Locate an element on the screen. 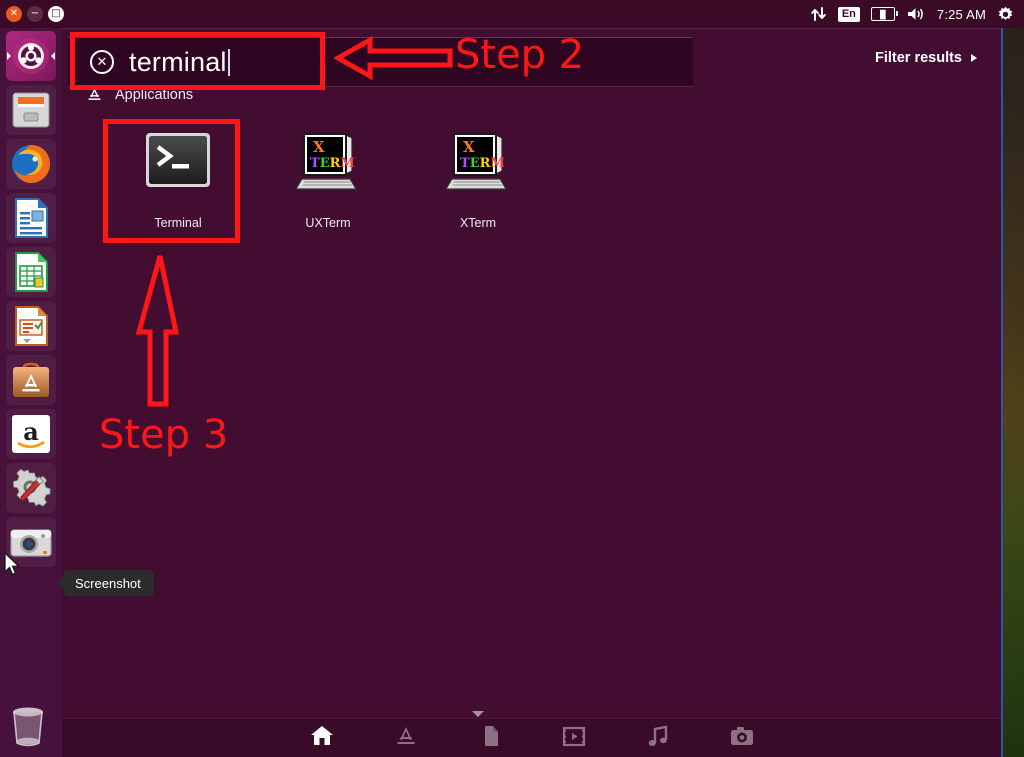 Image resolution: width=1024 pixels, height=757 pixels. launcher-item-libreoffice-writer is located at coordinates (31, 218).